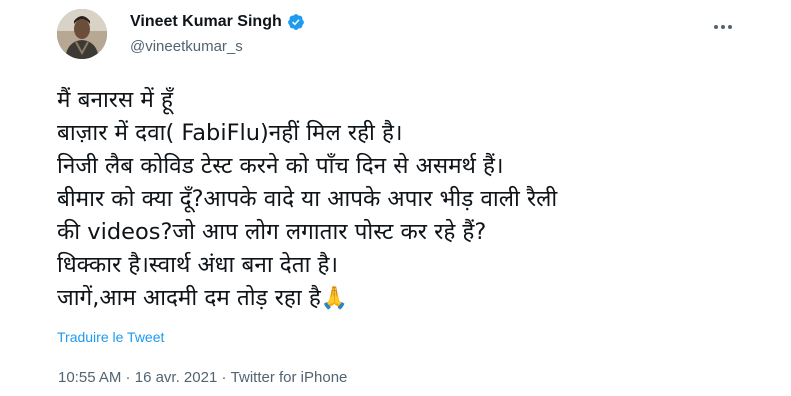 The image size is (791, 396). I want to click on avatar, so click(82, 34).